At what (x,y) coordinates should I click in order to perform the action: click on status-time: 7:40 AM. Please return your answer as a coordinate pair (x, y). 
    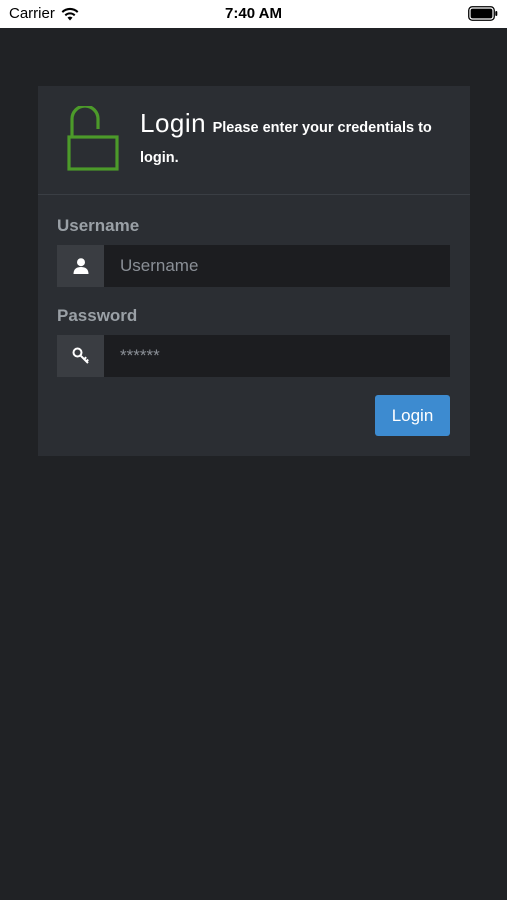
    Looking at the image, I should click on (253, 13).